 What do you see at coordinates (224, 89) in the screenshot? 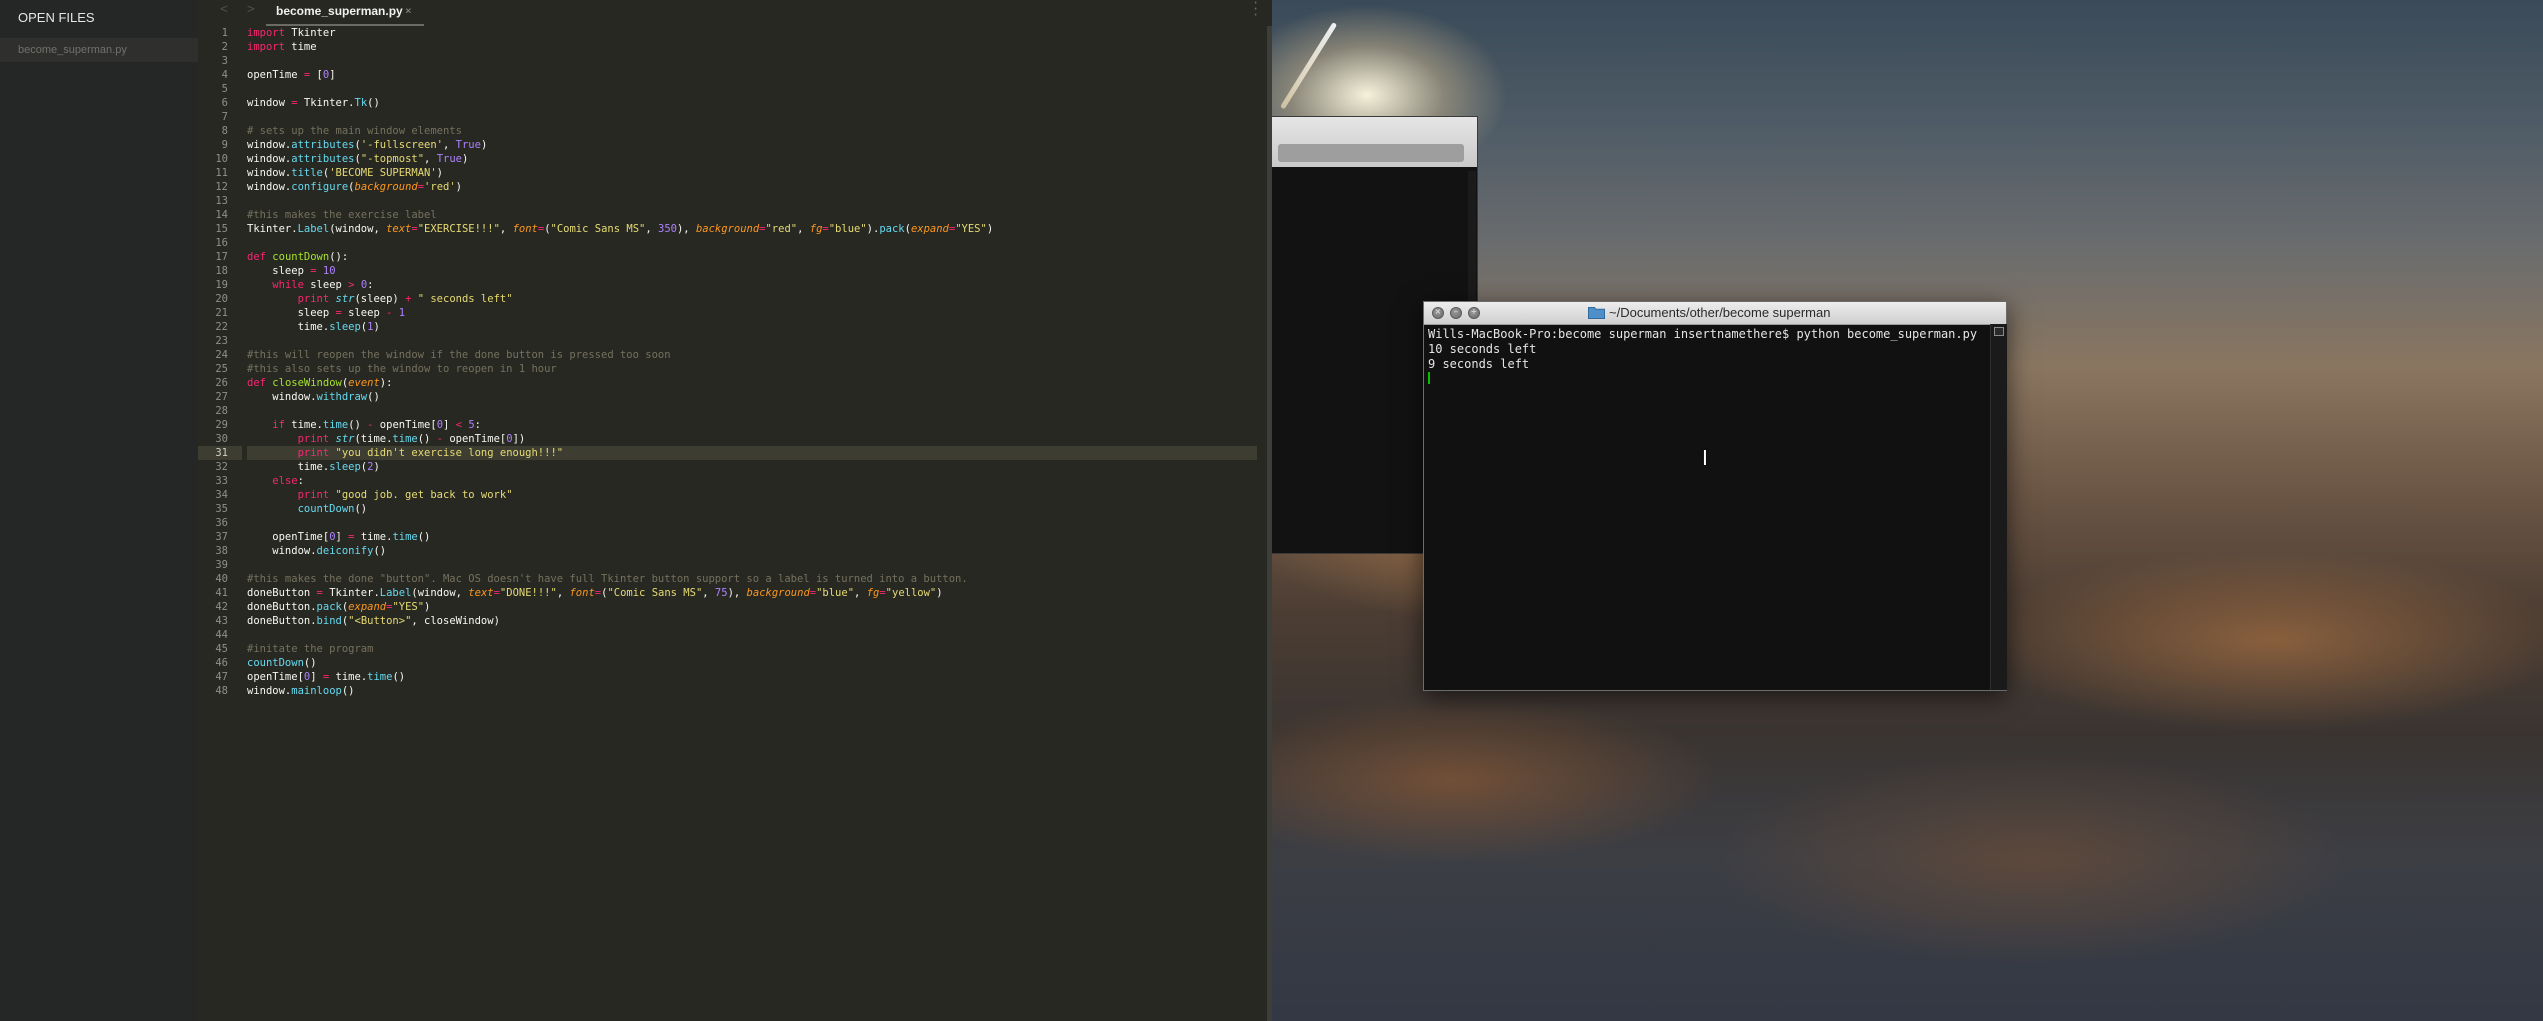
I see `line-number: 5` at bounding box center [224, 89].